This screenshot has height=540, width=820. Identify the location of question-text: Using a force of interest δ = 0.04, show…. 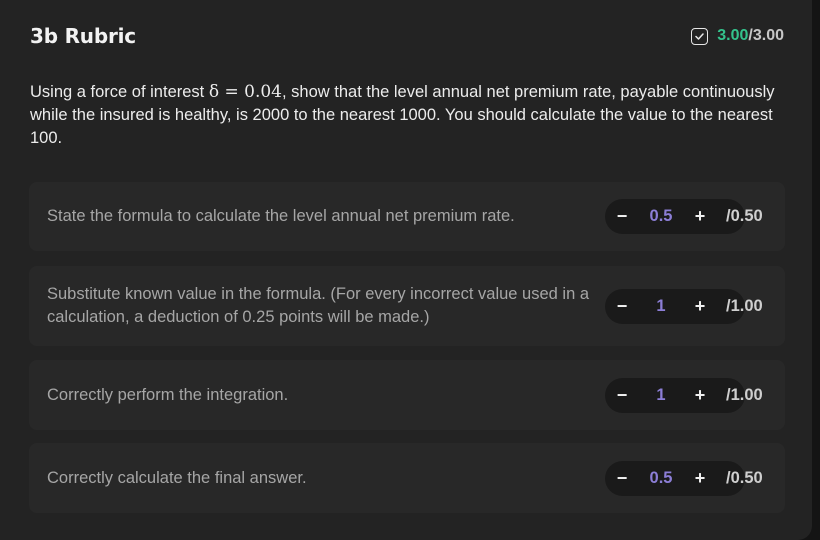
(405, 115).